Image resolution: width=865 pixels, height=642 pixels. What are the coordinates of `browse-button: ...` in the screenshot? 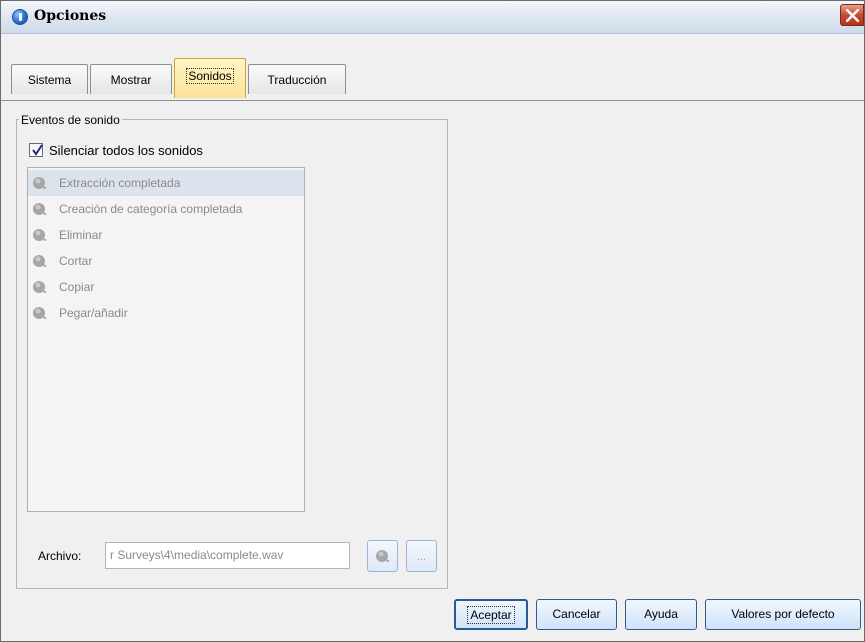 It's located at (421, 556).